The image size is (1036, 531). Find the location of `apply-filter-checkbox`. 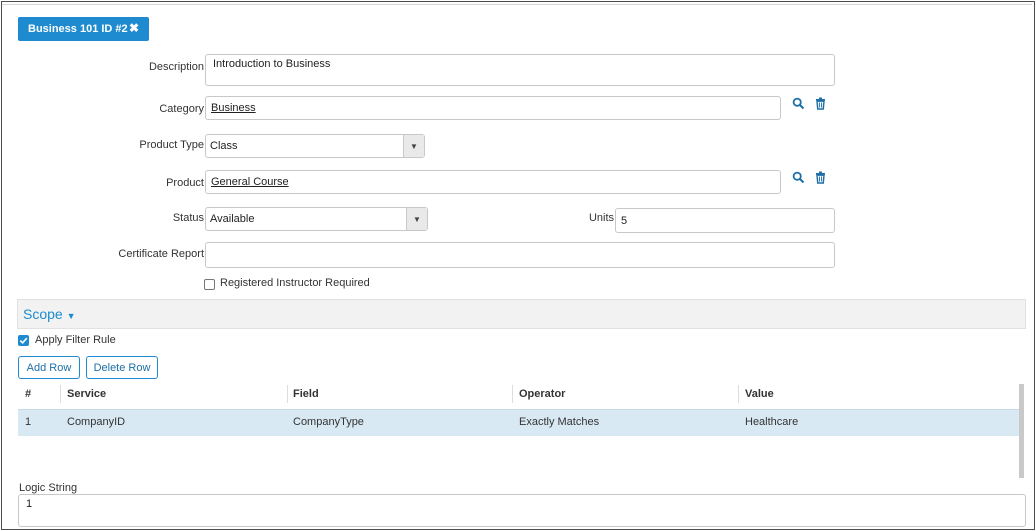

apply-filter-checkbox is located at coordinates (23, 340).